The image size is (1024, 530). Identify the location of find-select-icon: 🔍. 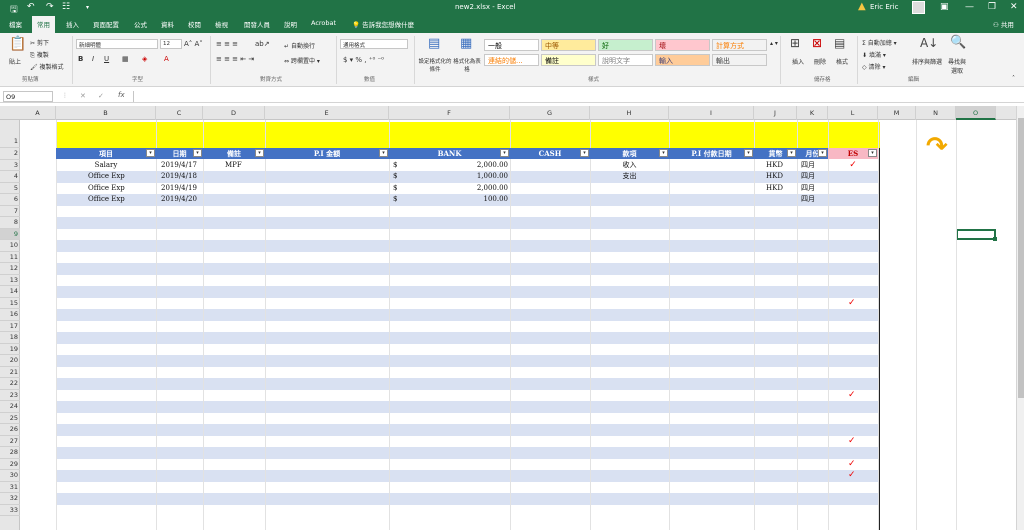
(958, 42).